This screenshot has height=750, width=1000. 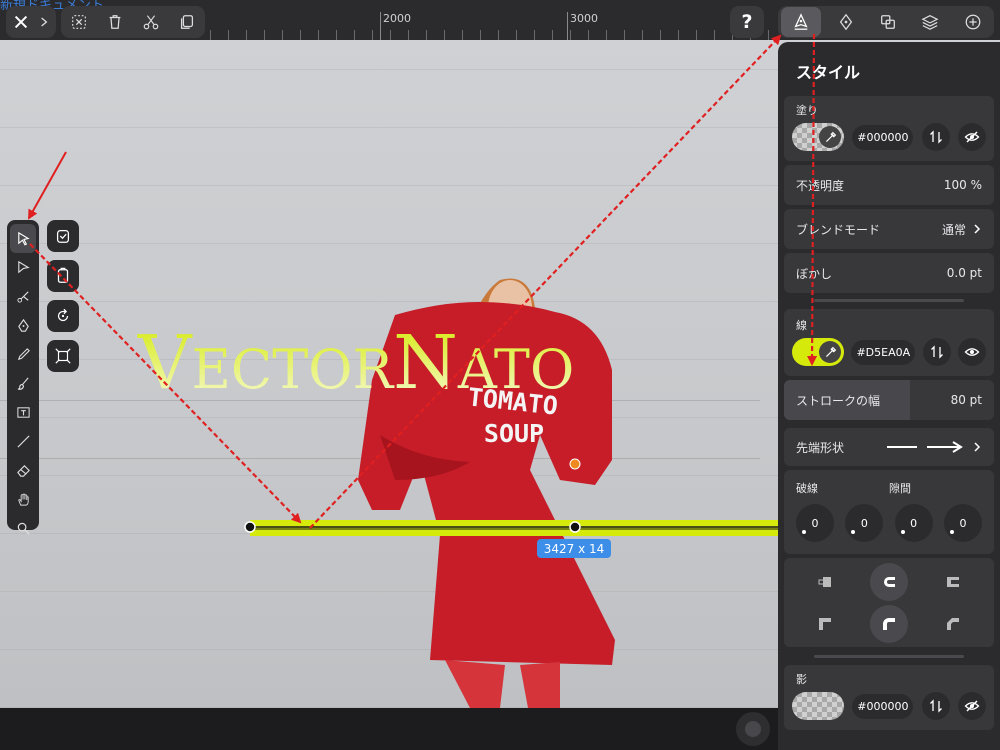 I want to click on top-toolbar: 新規ドキュメント 2000 3000 ?, so click(x=500, y=20).